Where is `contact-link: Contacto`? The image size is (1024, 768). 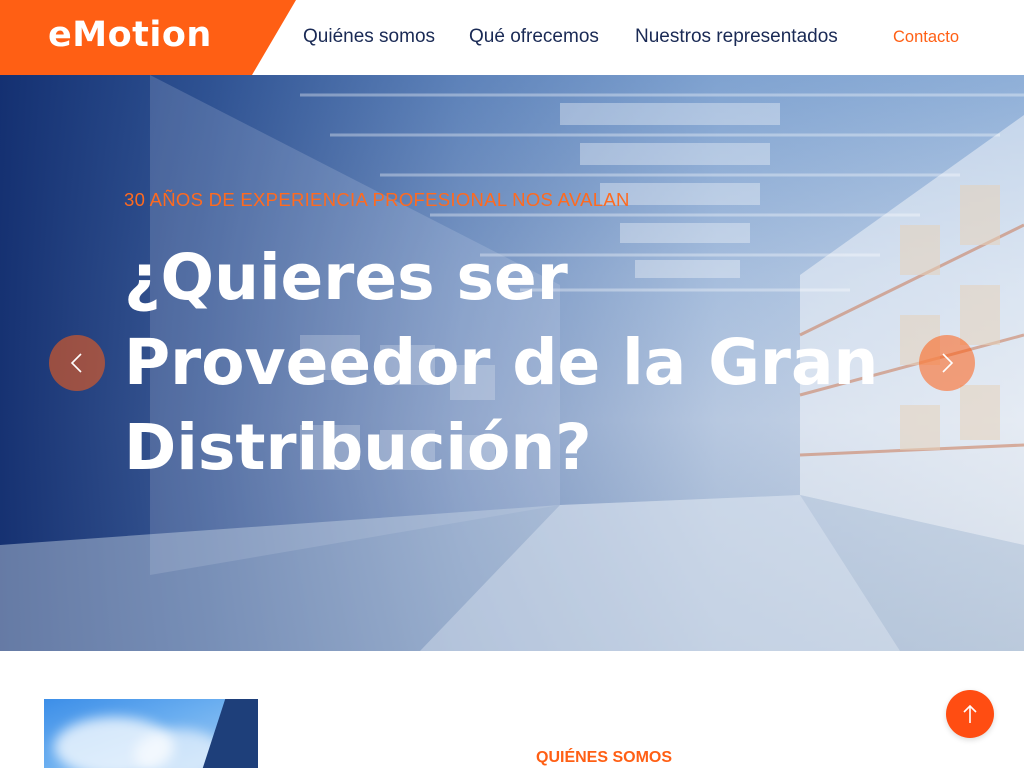
contact-link: Contacto is located at coordinates (926, 37).